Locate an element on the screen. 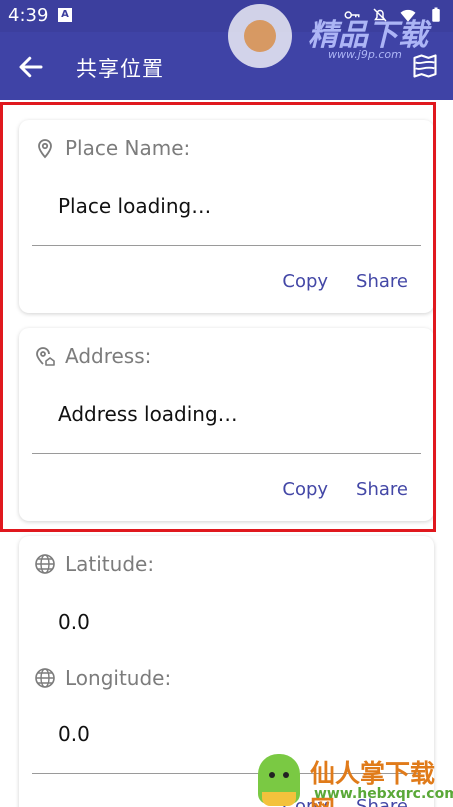  watermark-top: 精品下载 www.j9p.com is located at coordinates (338, 40).